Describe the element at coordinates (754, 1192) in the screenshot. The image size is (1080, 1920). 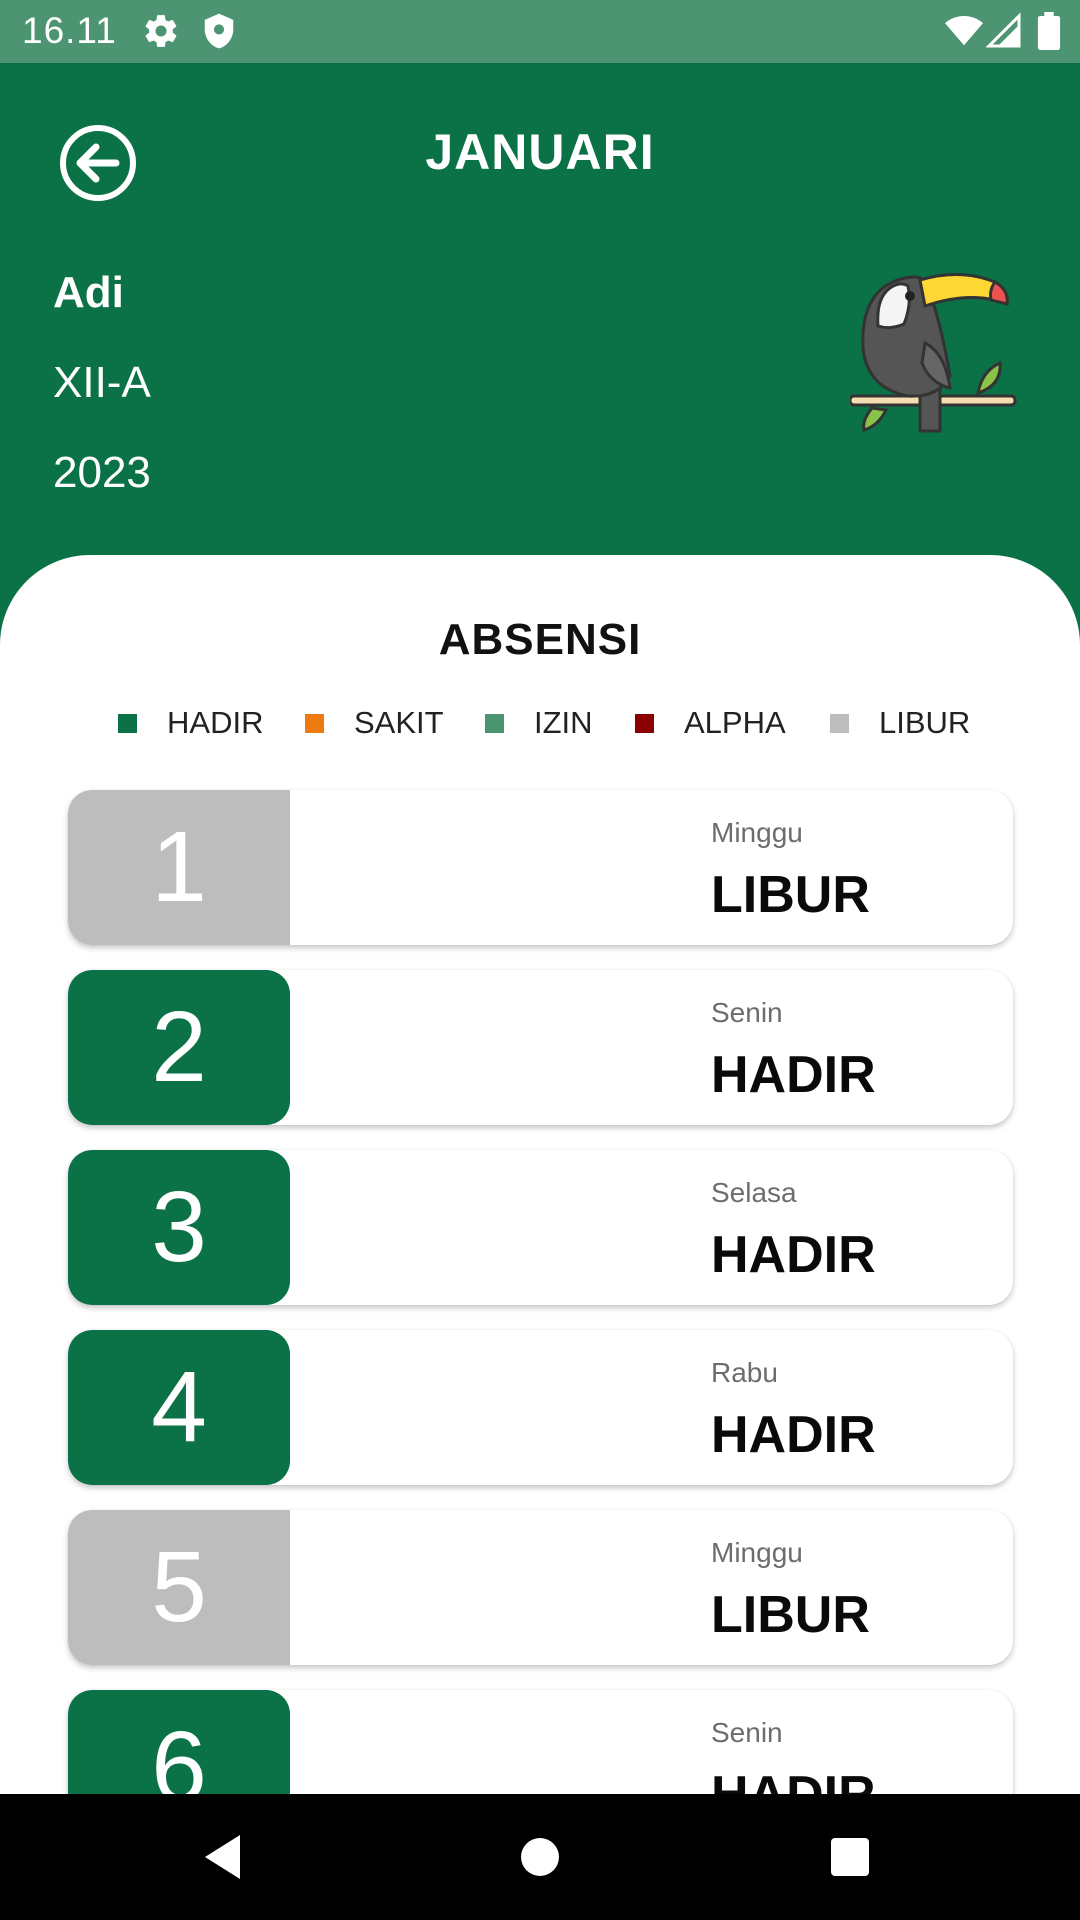
I see `day-name: Selasa` at that location.